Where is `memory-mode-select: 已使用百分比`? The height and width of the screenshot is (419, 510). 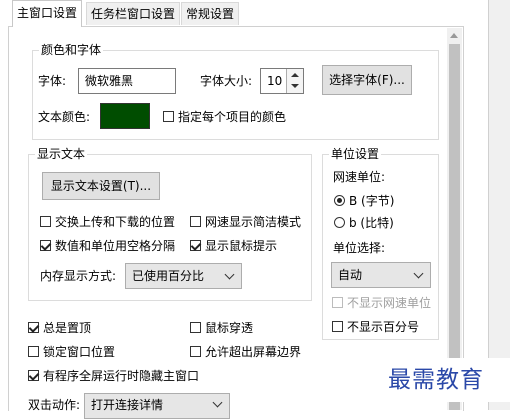
memory-mode-select: 已使用百分比 is located at coordinates (183, 276).